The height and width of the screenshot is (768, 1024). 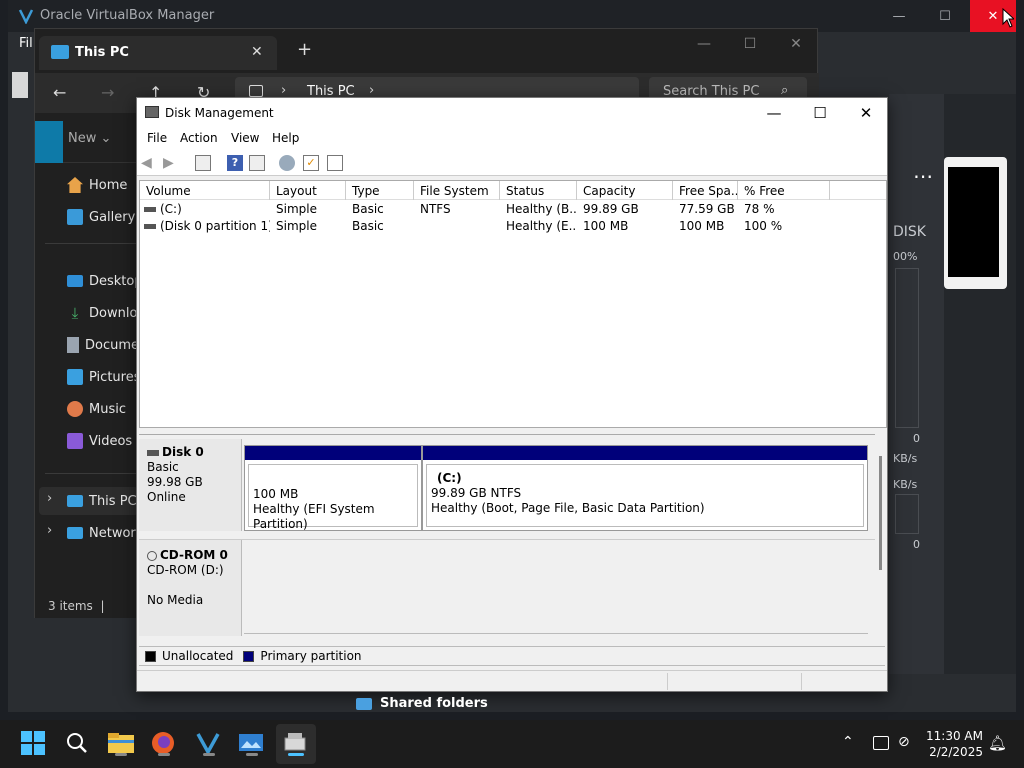 I want to click on sidebar-item-network: Network, so click(x=103, y=533).